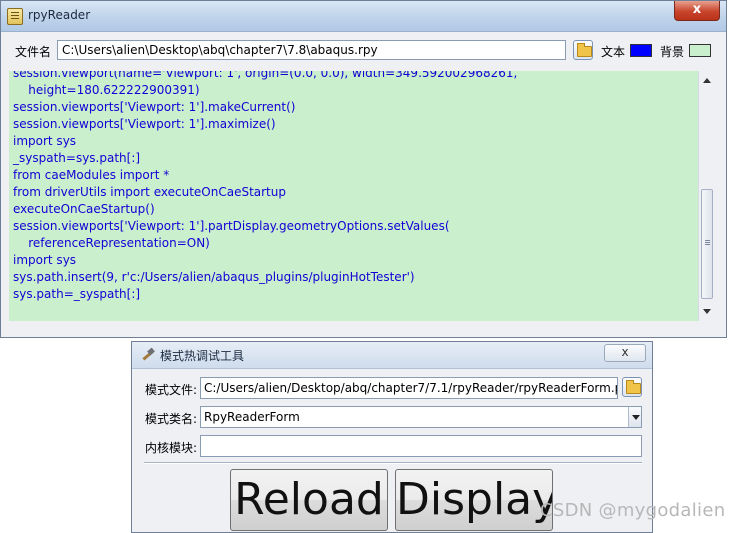 Image resolution: width=734 pixels, height=533 pixels. Describe the element at coordinates (474, 500) in the screenshot. I see `display-button: Display` at that location.